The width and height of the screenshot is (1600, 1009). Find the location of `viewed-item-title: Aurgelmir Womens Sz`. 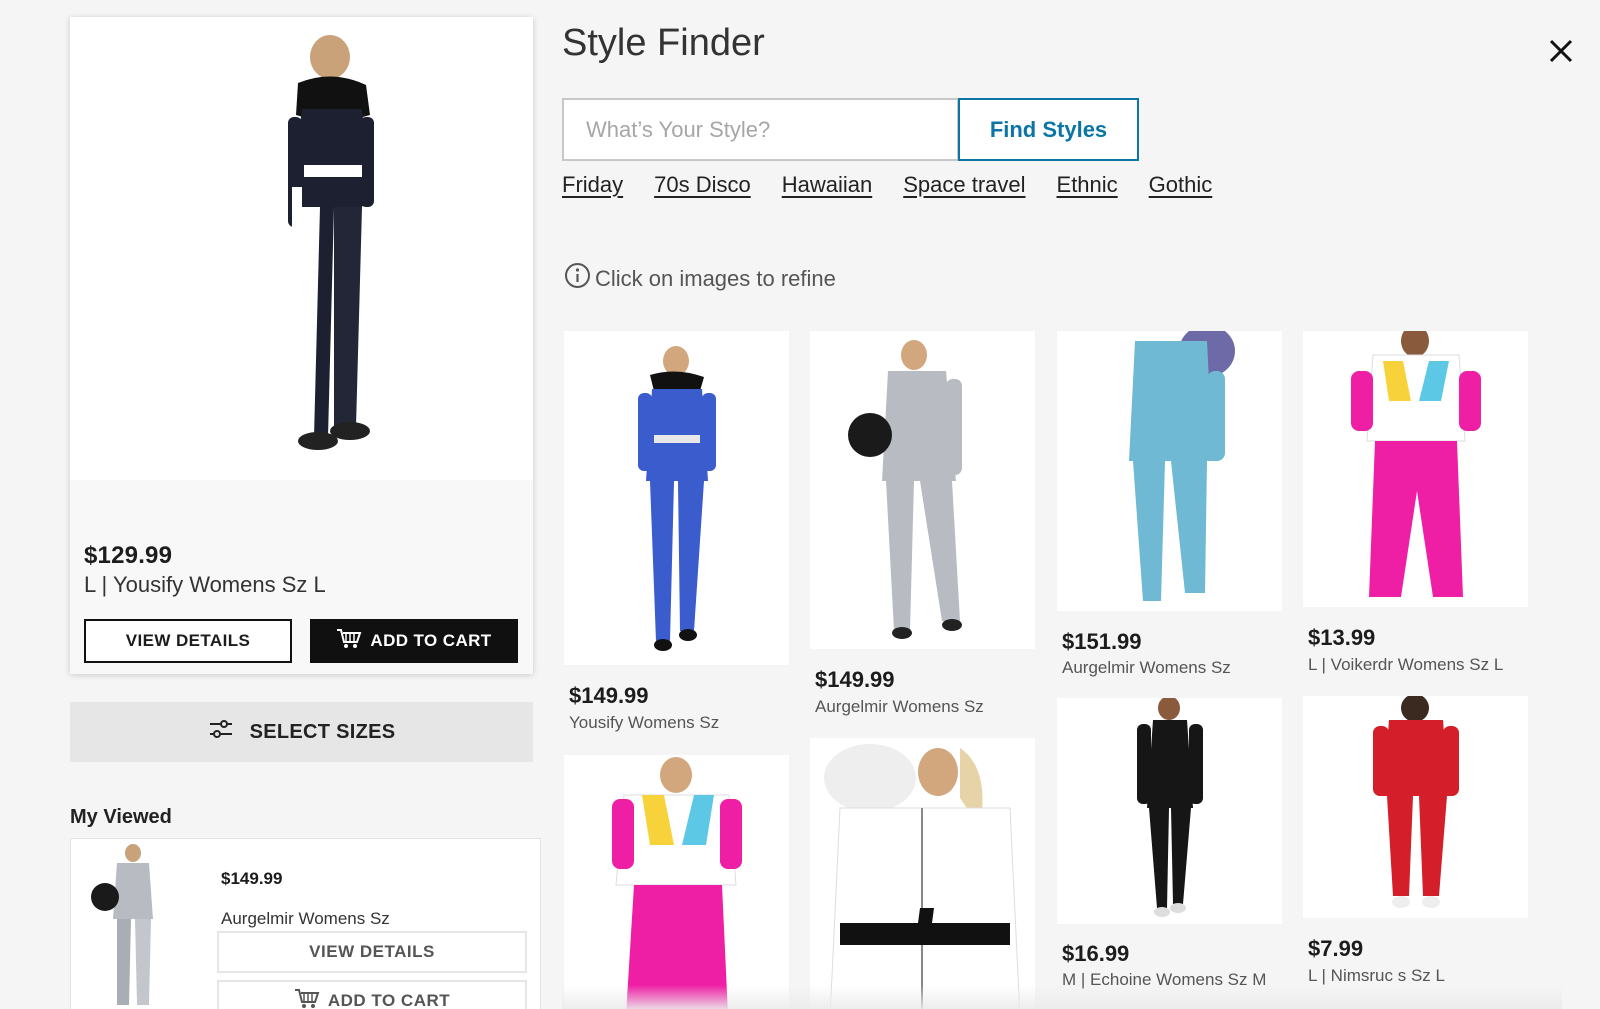

viewed-item-title: Aurgelmir Womens Sz is located at coordinates (305, 918).